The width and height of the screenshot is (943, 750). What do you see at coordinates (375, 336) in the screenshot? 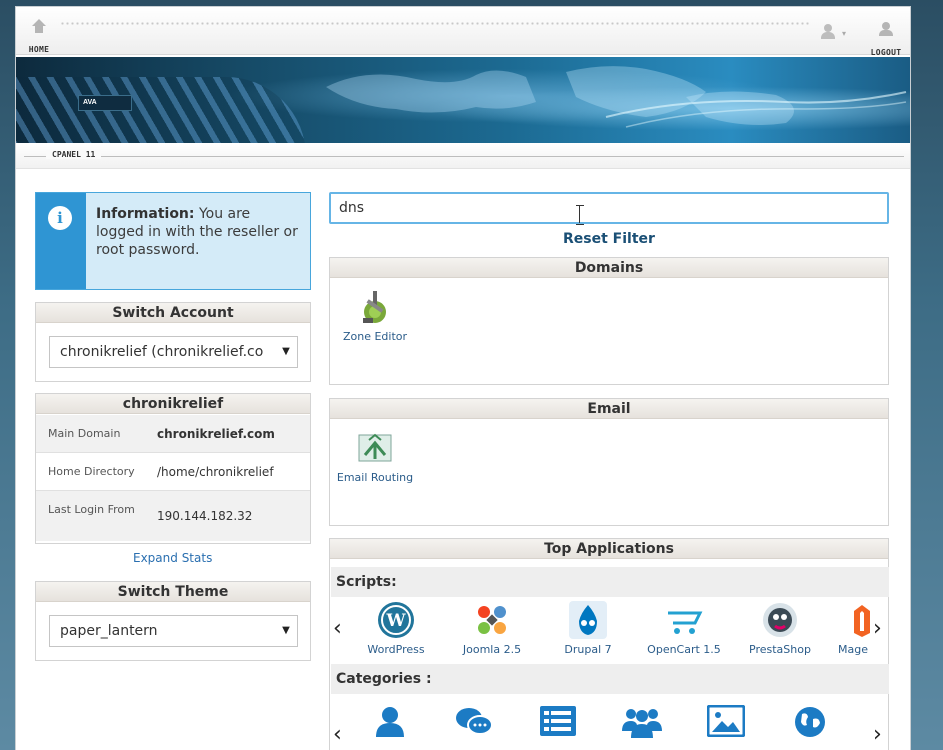
I see `zone-editor-label: Zone Editor` at bounding box center [375, 336].